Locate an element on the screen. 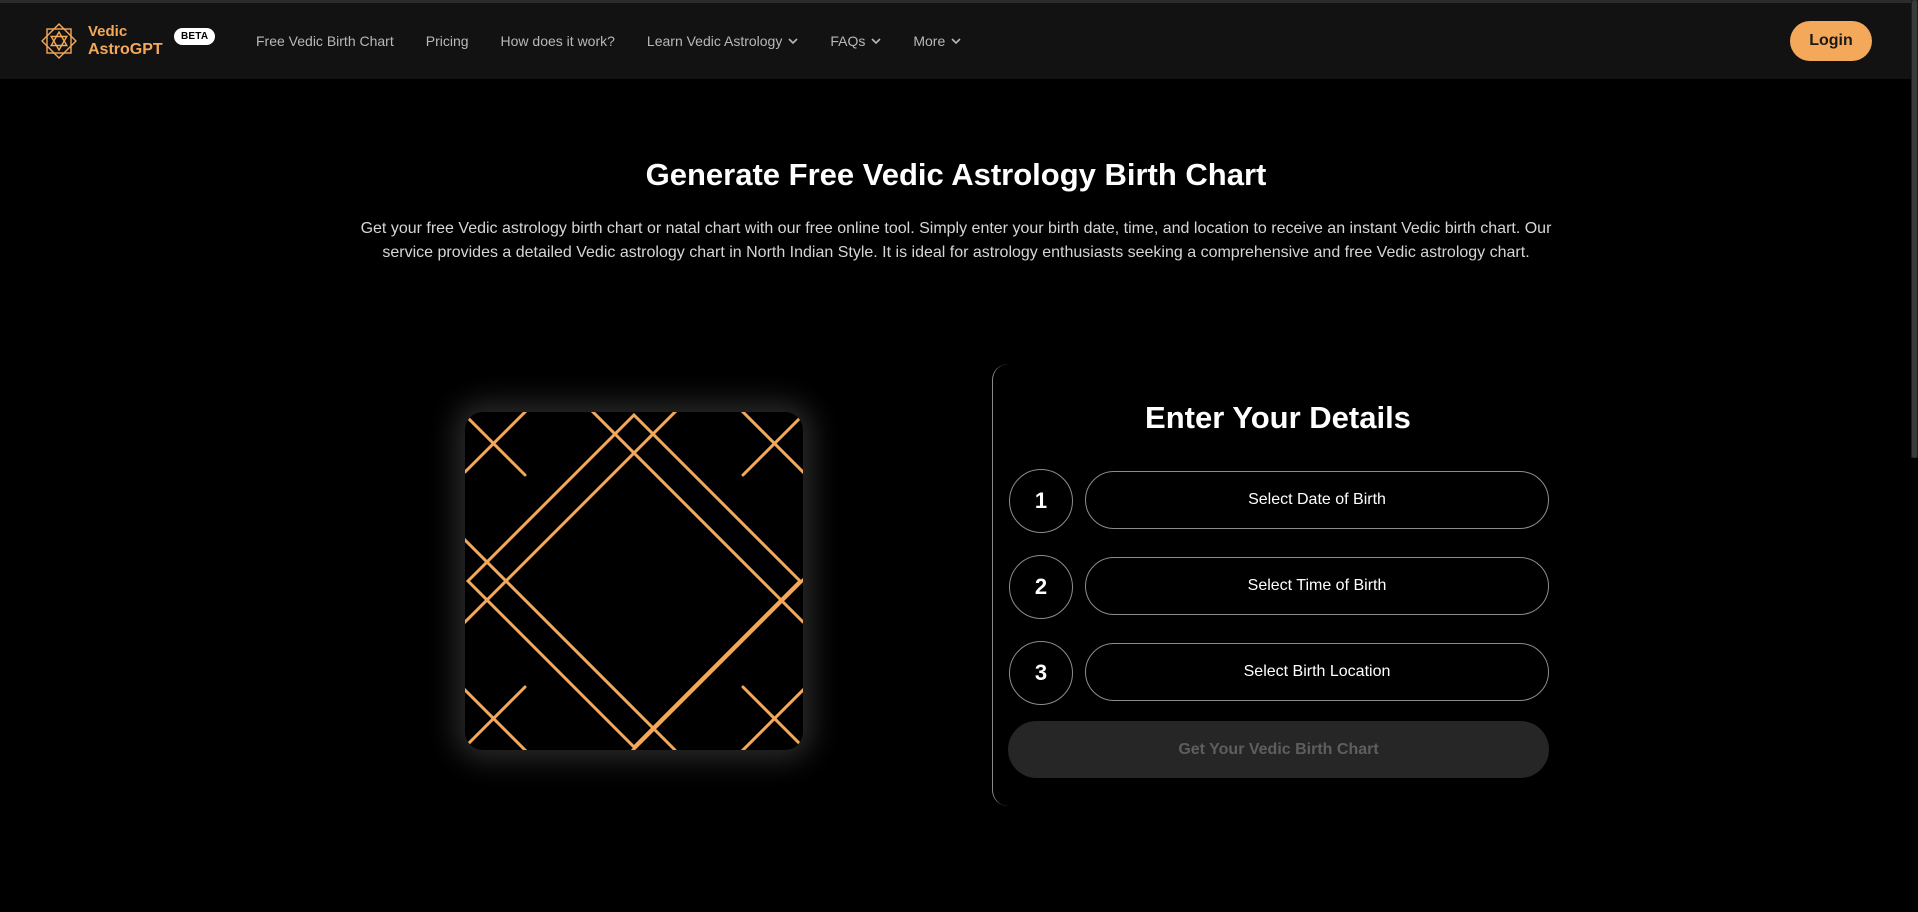 The image size is (1918, 912). nav-how-it-works: How does it work? is located at coordinates (558, 41).